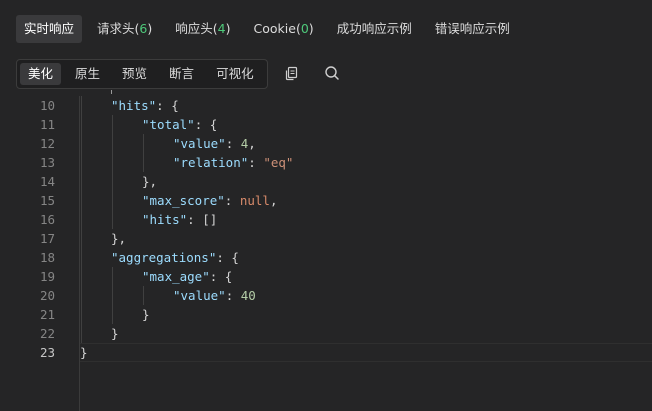 The image size is (652, 411). Describe the element at coordinates (181, 74) in the screenshot. I see `view-mode-assert-button: 断言` at that location.